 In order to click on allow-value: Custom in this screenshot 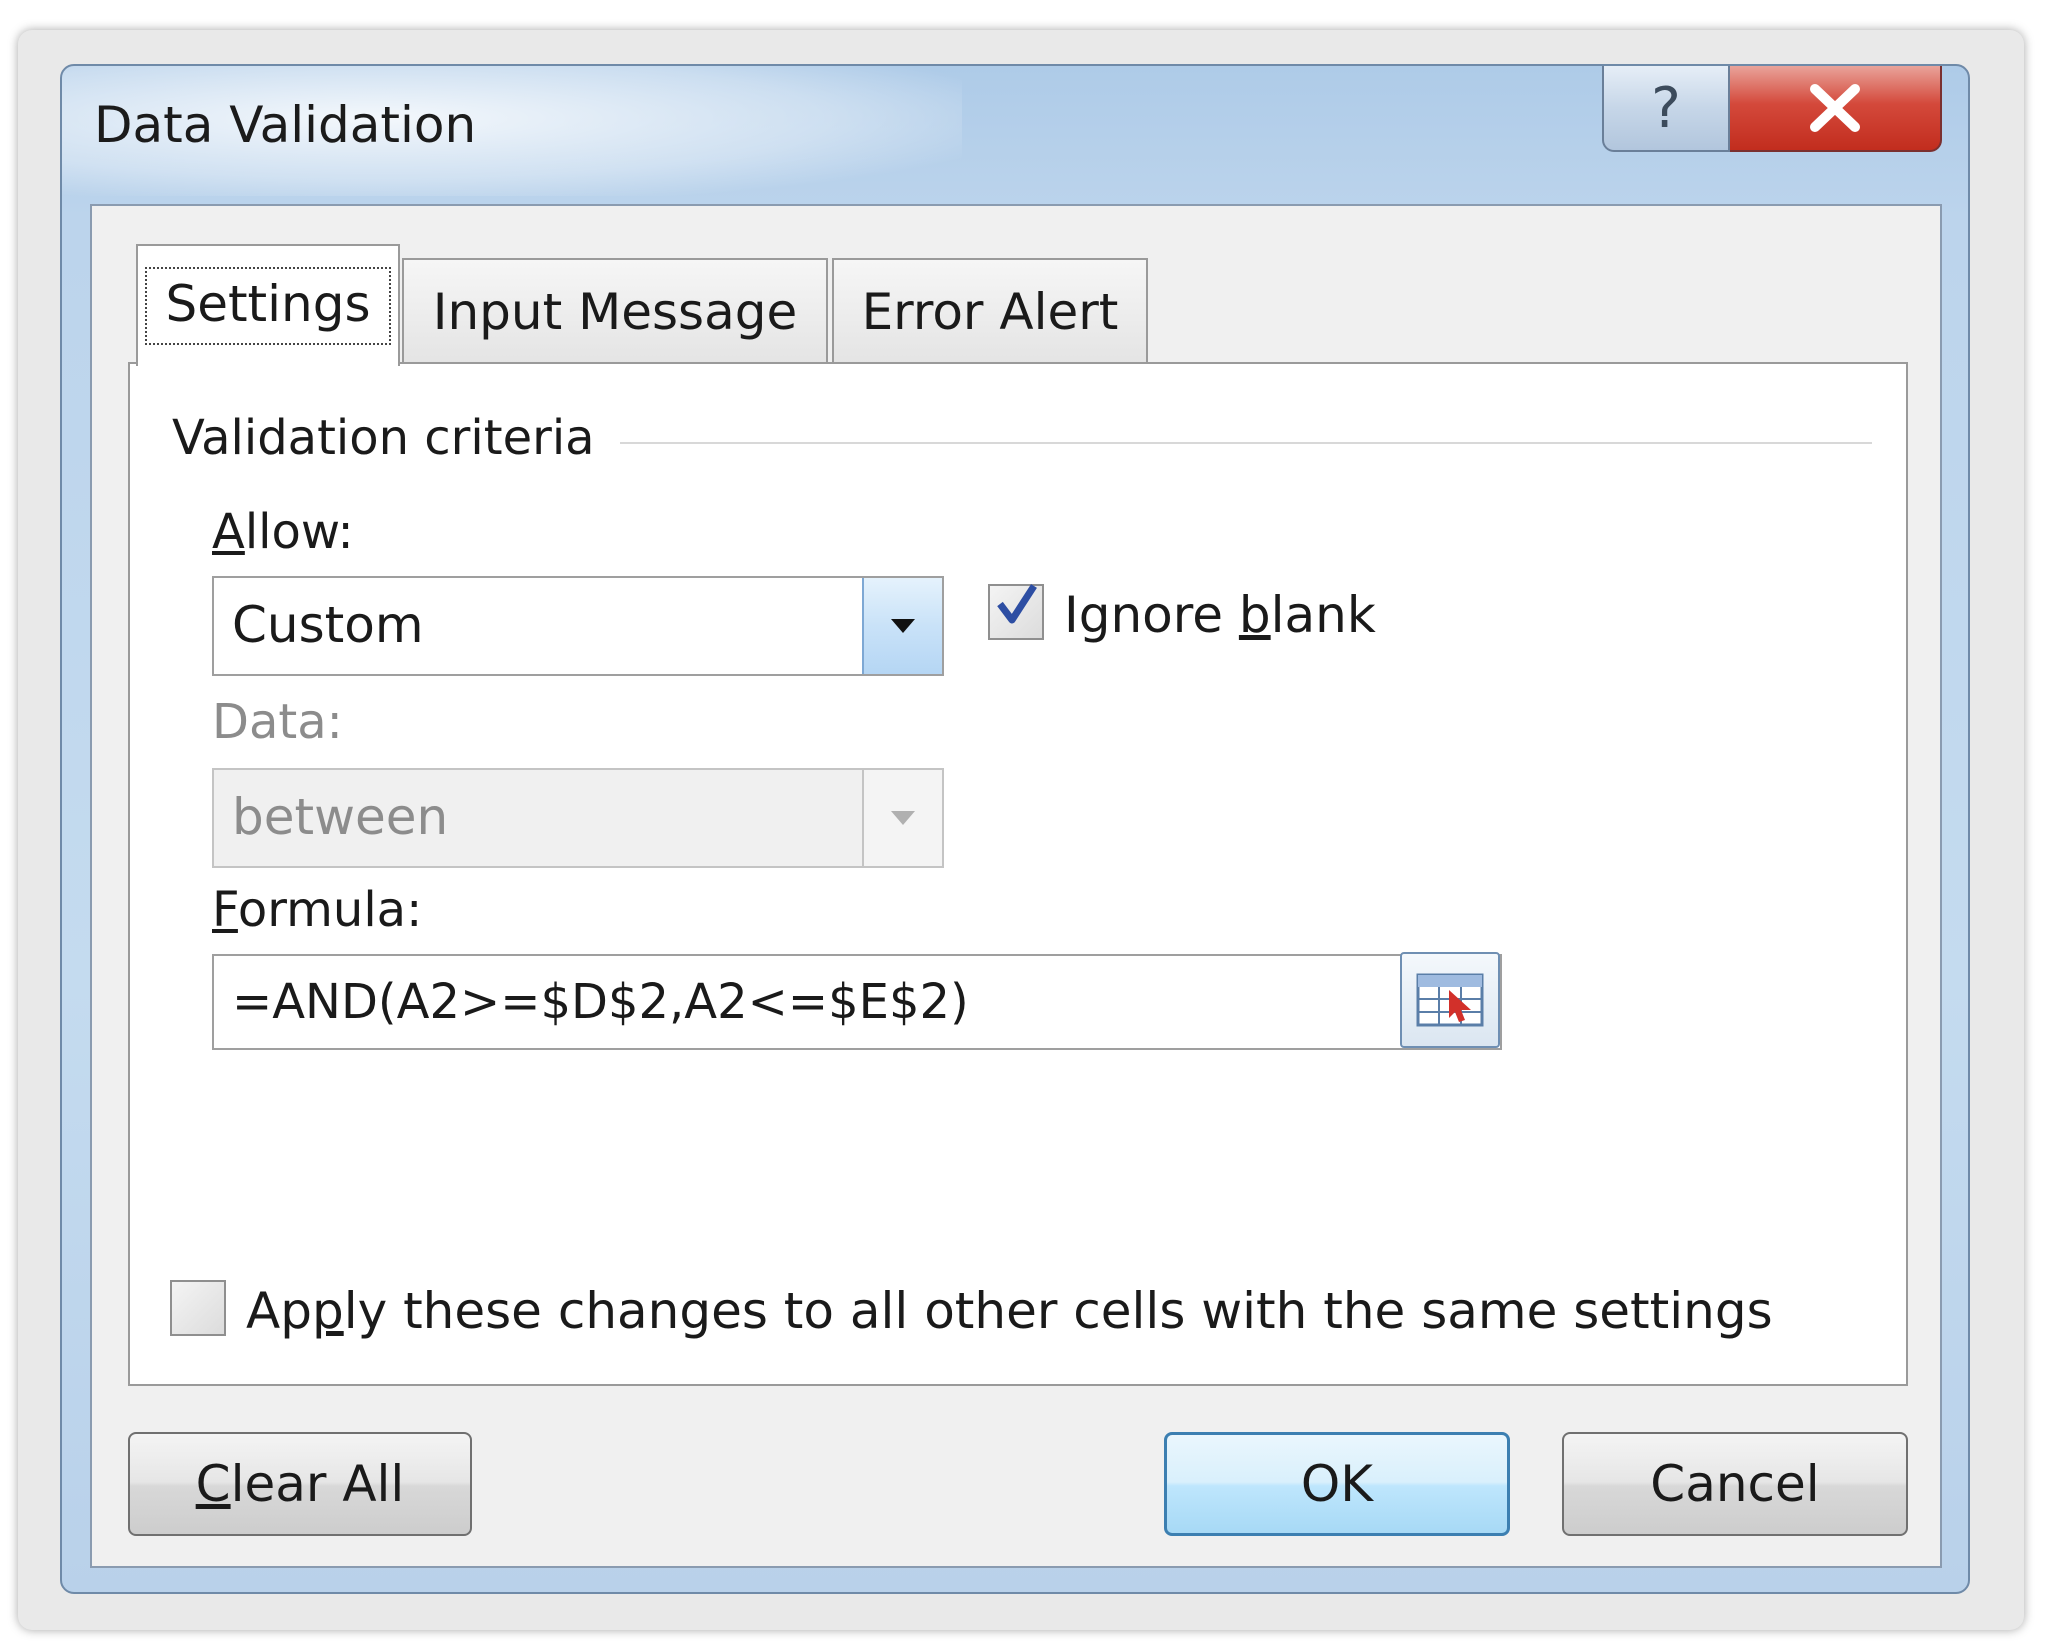, I will do `click(328, 625)`.